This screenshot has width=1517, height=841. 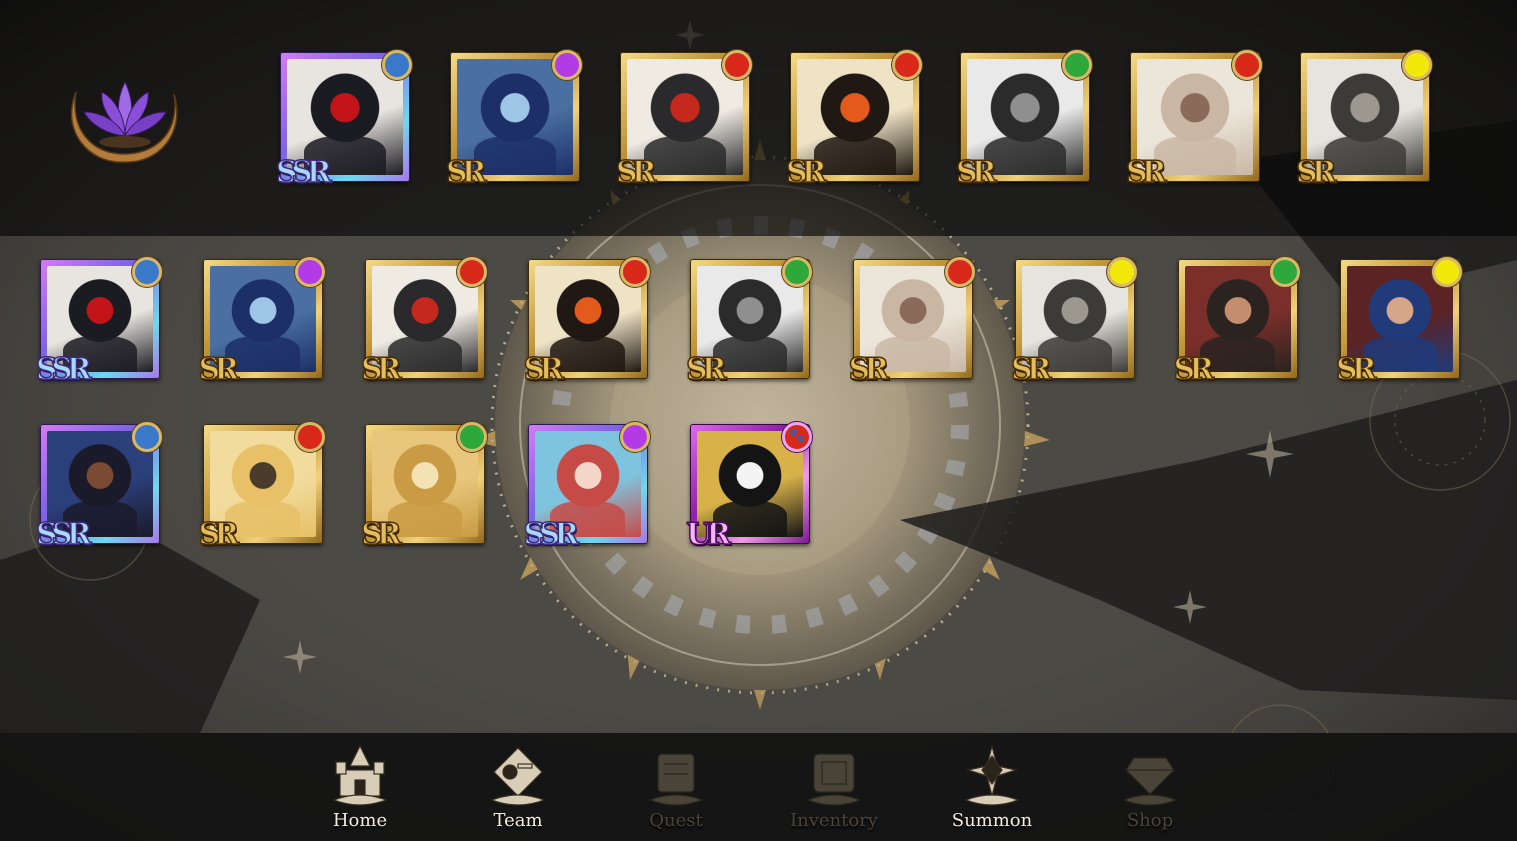 What do you see at coordinates (360, 820) in the screenshot?
I see `nav-home-label: Home` at bounding box center [360, 820].